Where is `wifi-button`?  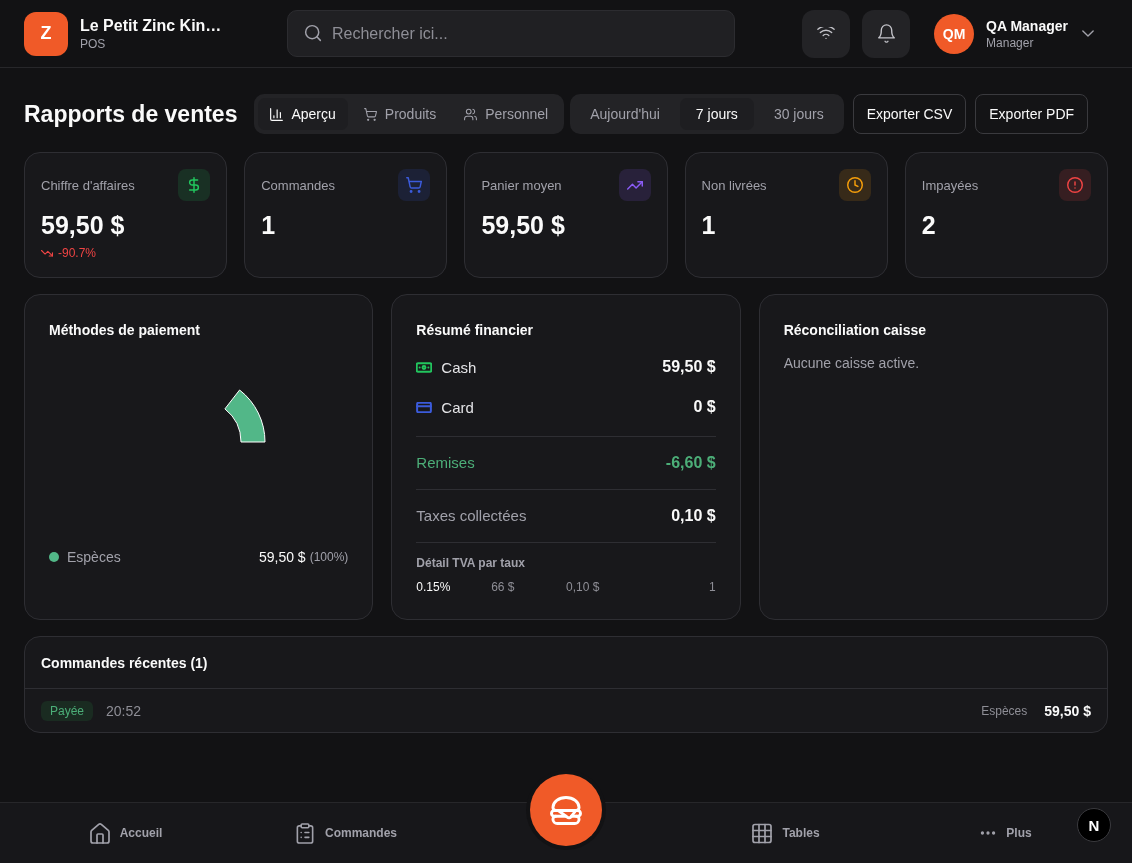
wifi-button is located at coordinates (826, 33).